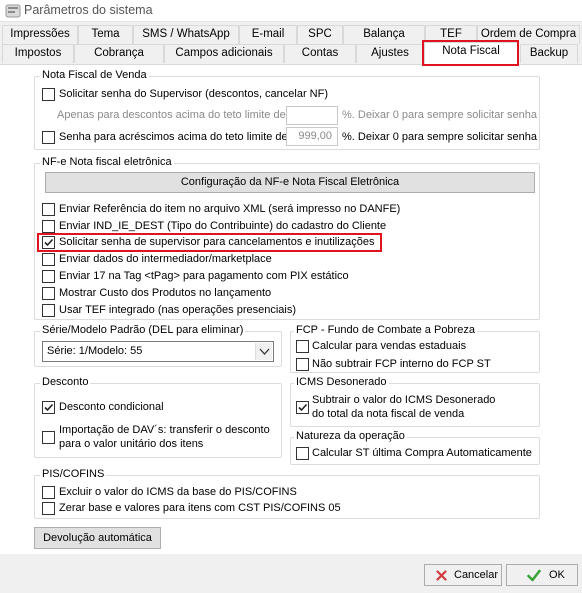  What do you see at coordinates (389, 346) in the screenshot?
I see `label-fcp-option-1: Calcular para vendas estaduais` at bounding box center [389, 346].